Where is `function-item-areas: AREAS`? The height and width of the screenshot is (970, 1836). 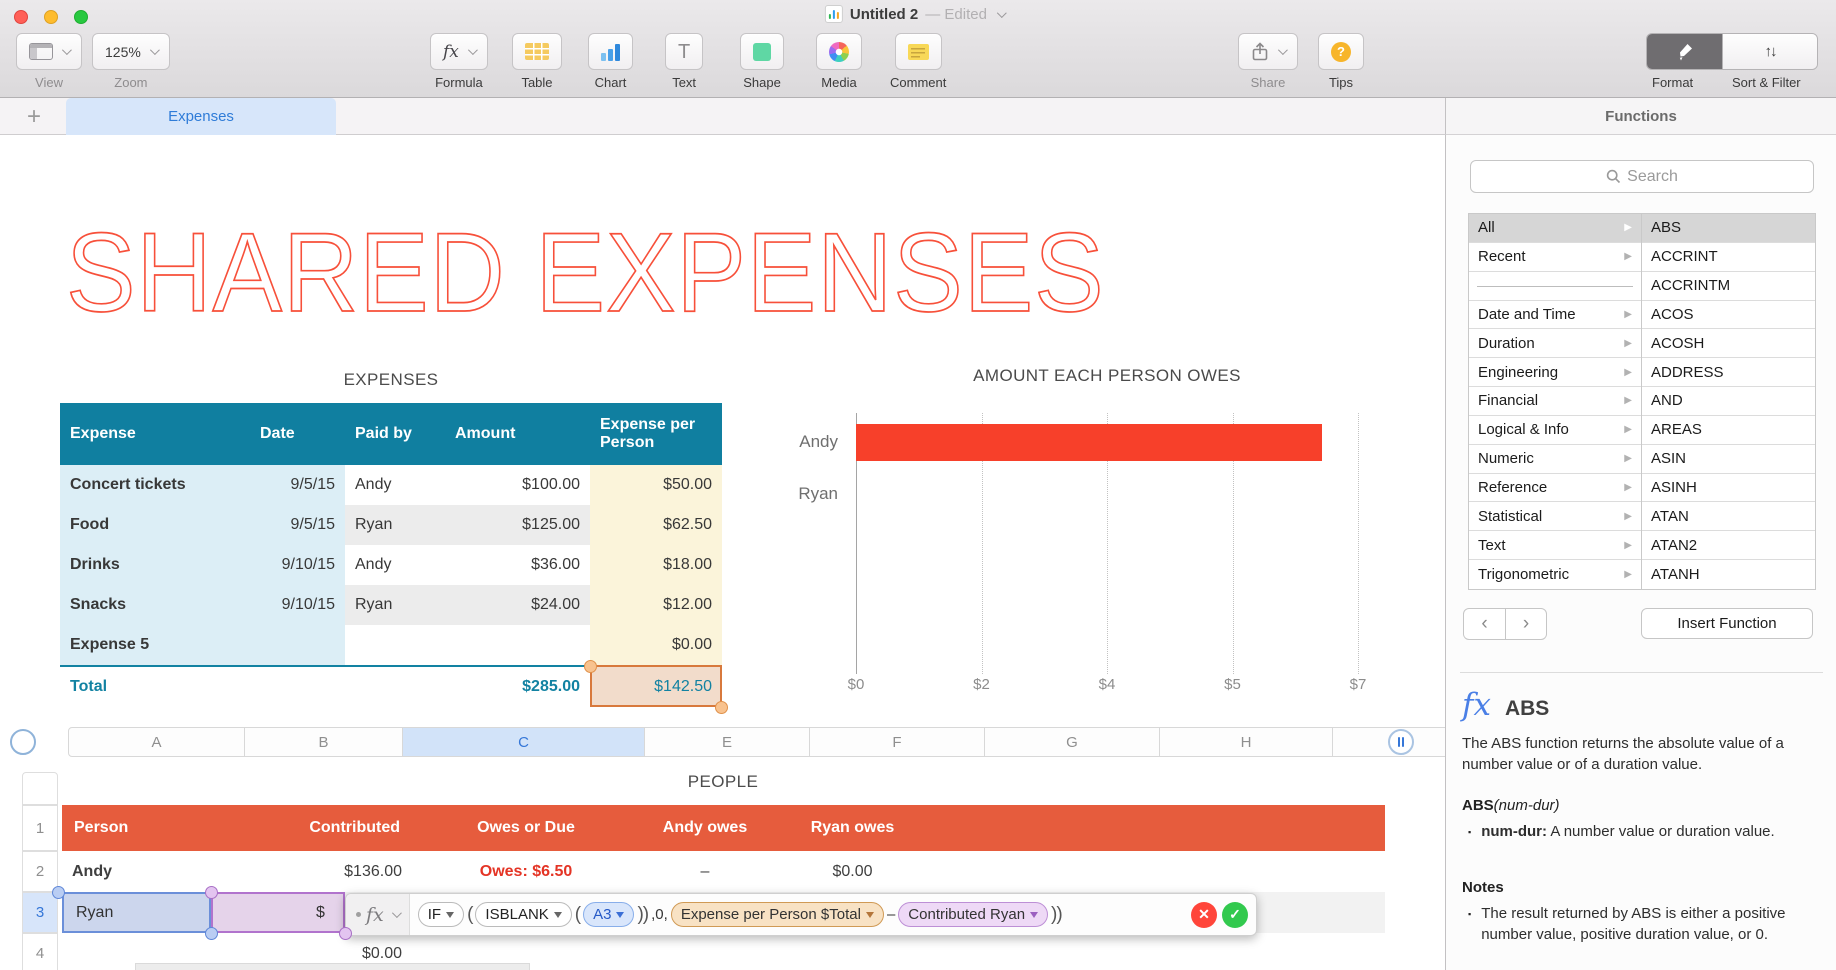 function-item-areas: AREAS is located at coordinates (1728, 430).